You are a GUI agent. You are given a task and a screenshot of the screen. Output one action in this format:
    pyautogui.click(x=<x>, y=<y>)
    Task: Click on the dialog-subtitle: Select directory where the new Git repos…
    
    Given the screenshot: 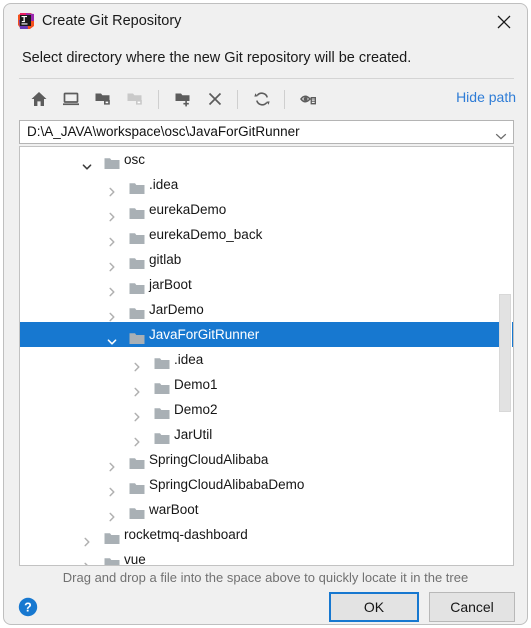 What is the action you would take?
    pyautogui.click(x=217, y=58)
    